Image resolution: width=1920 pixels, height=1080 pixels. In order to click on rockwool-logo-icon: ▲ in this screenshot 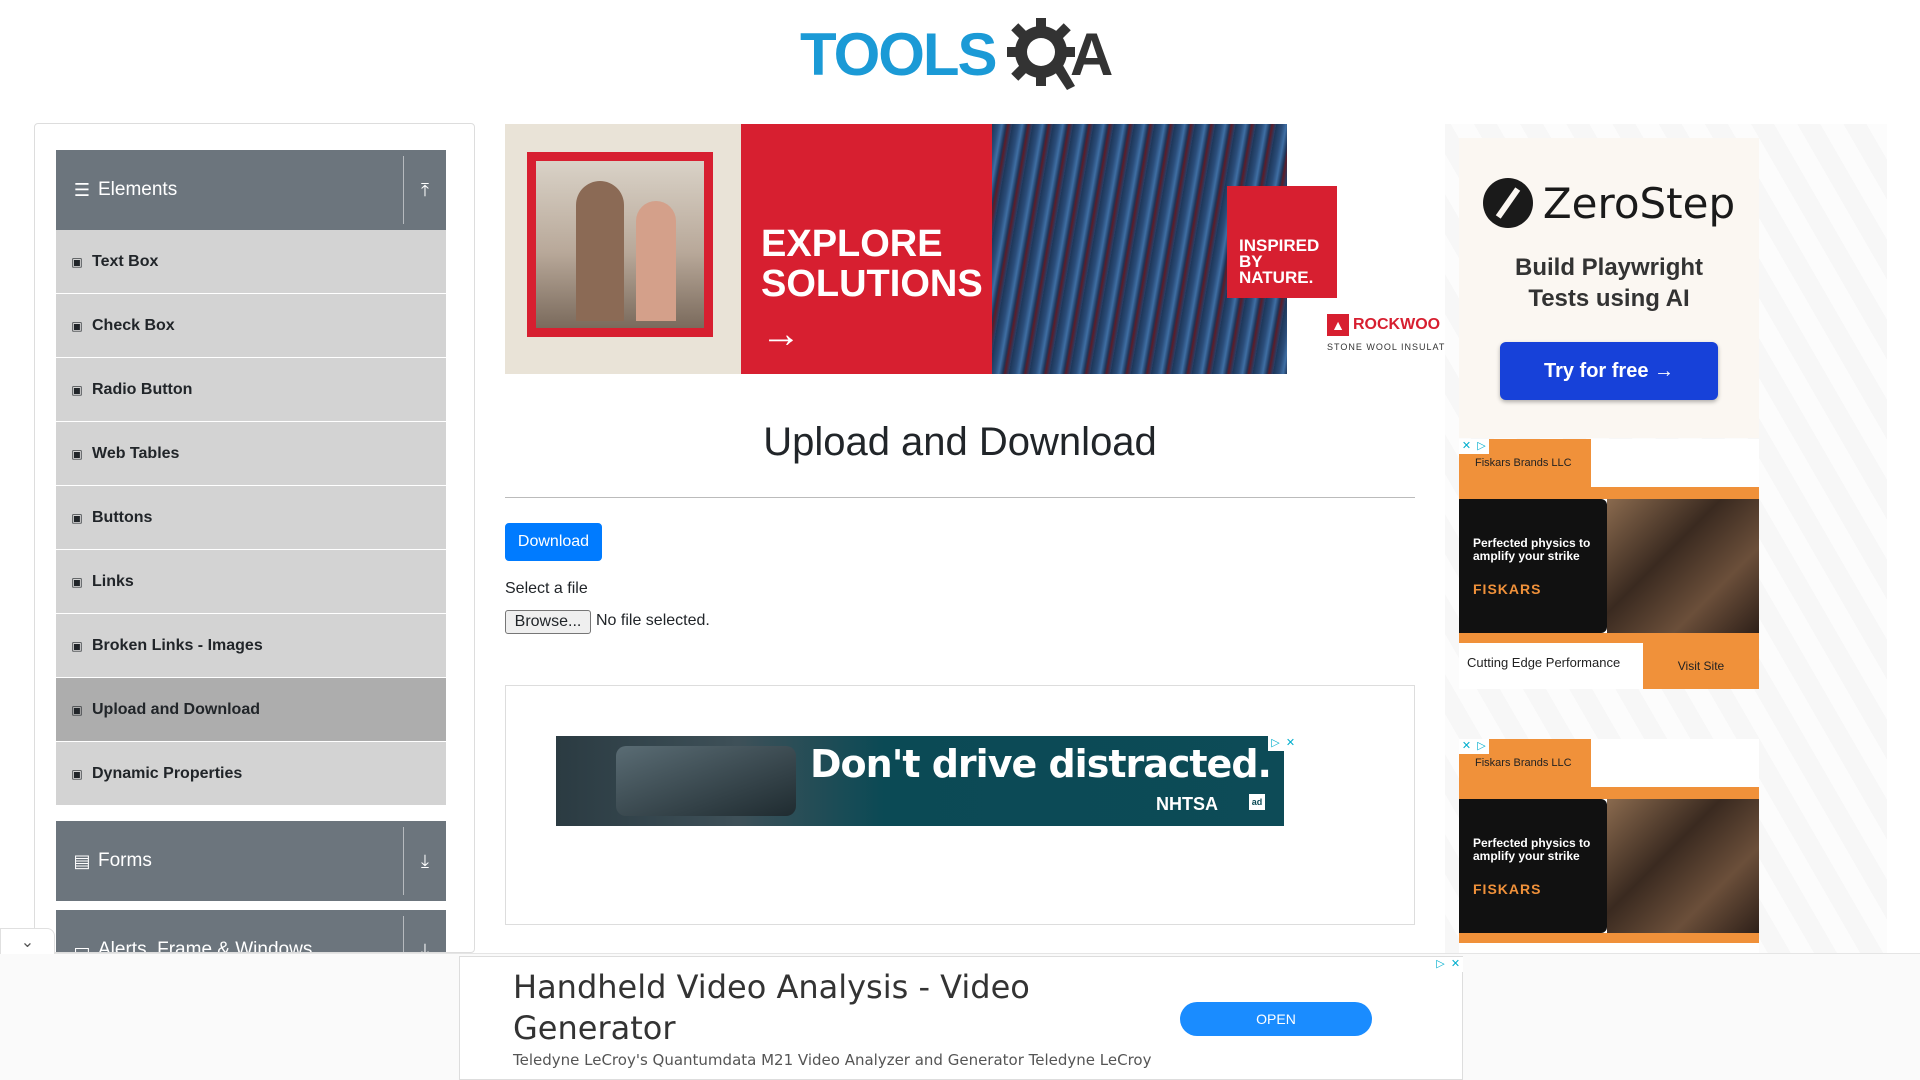, I will do `click(1338, 325)`.